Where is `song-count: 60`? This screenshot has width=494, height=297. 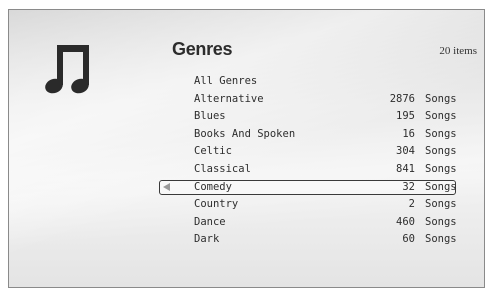
song-count: 60 is located at coordinates (408, 239).